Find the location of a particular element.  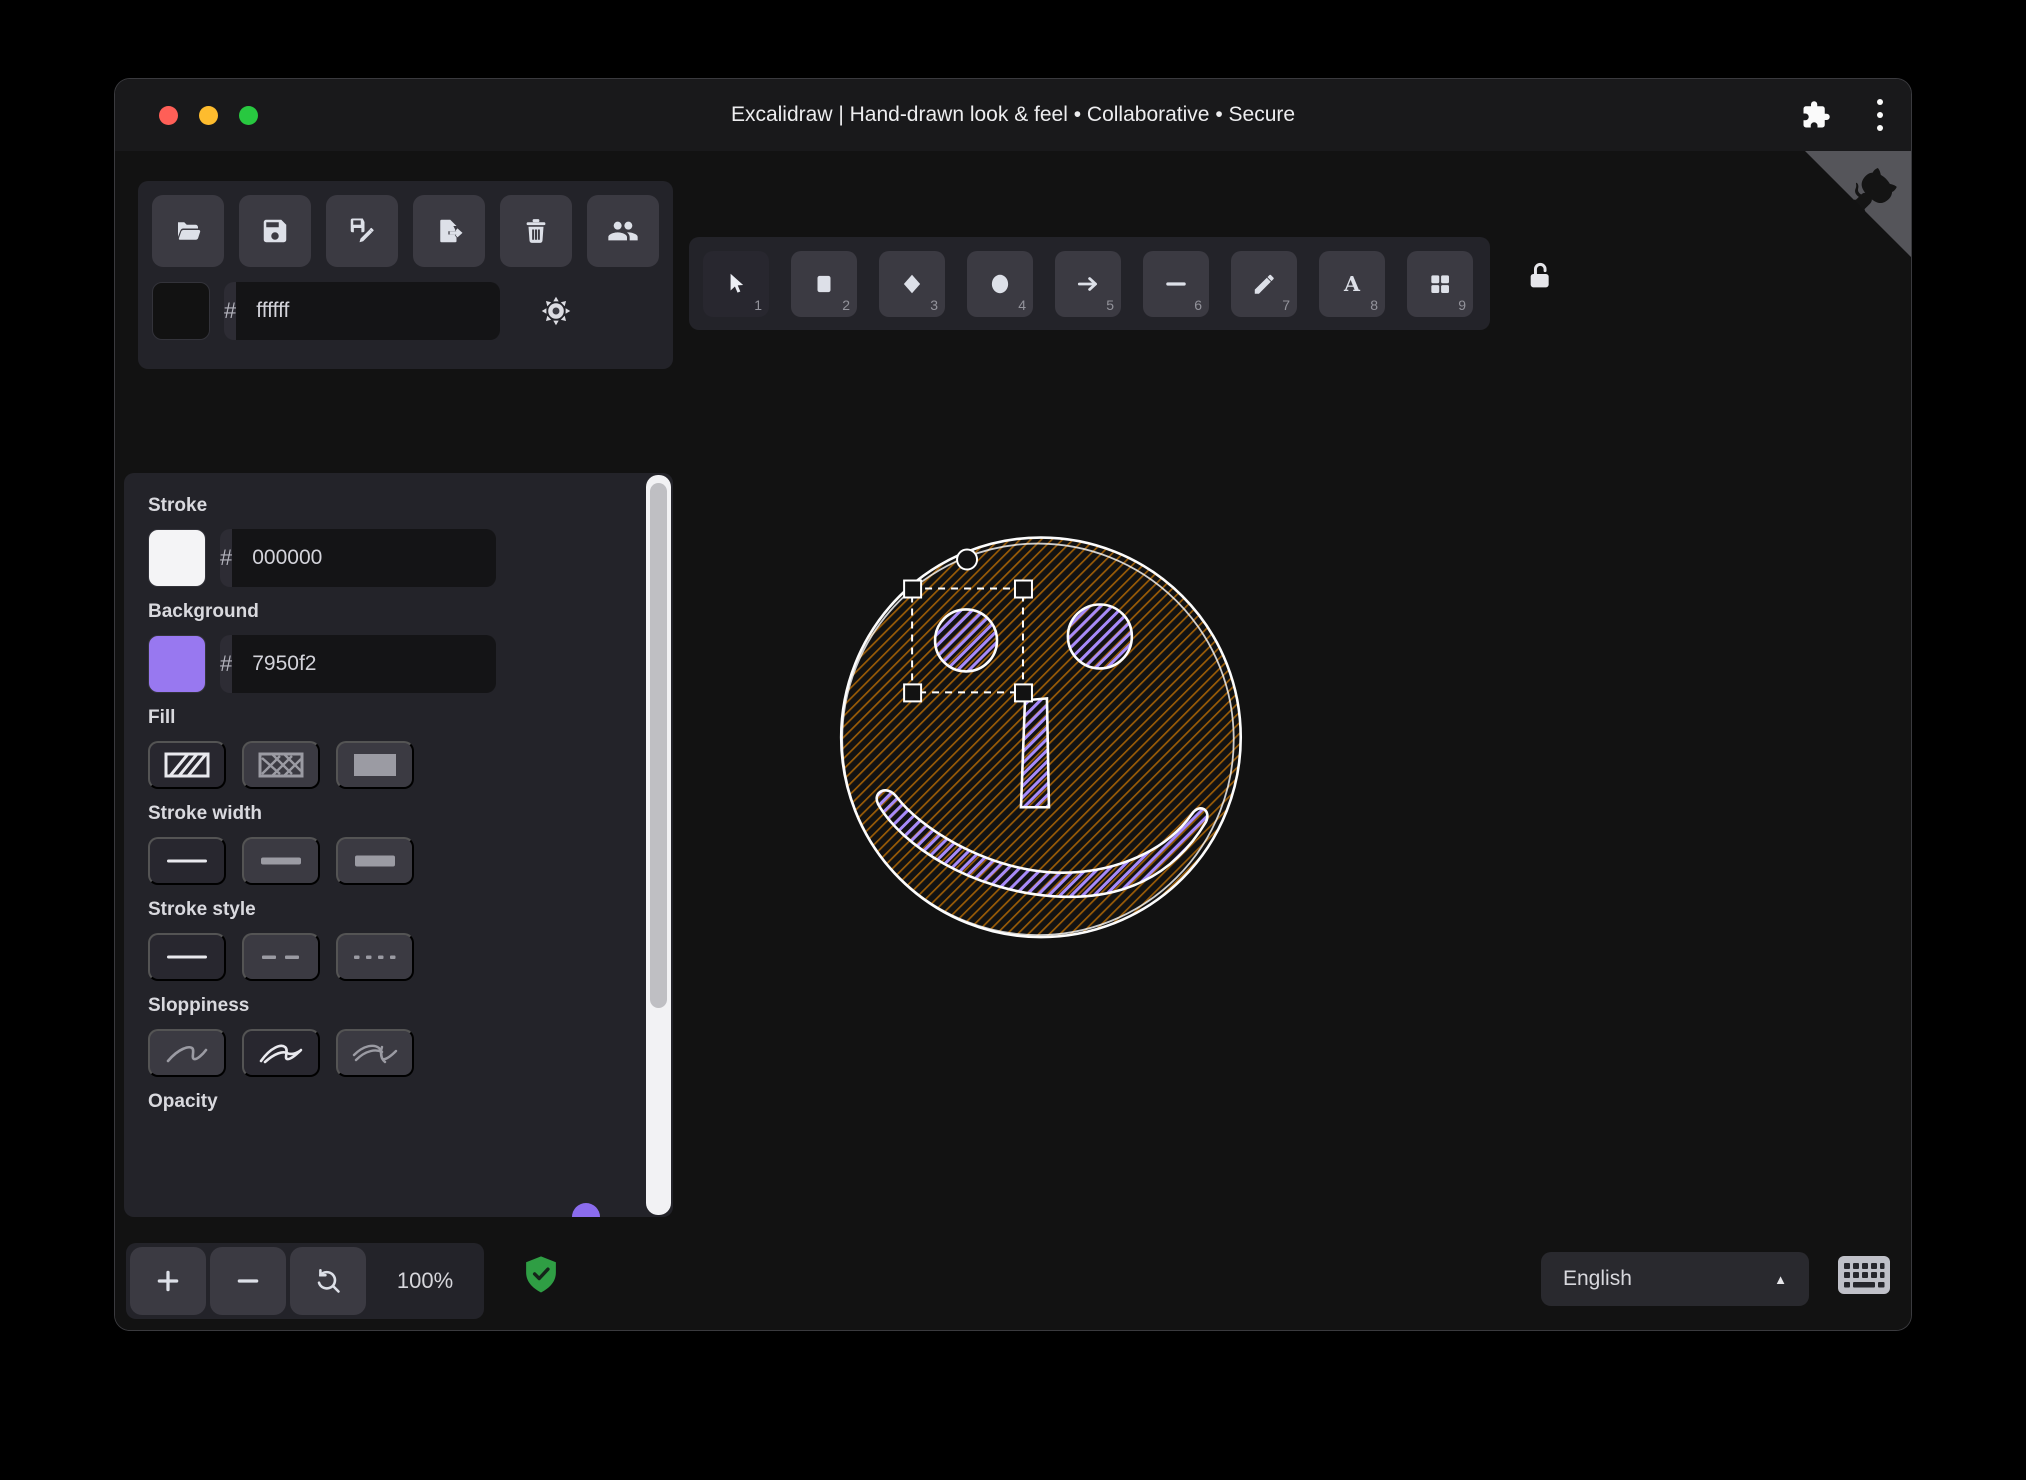

svg-text: A is located at coordinates (1352, 284).